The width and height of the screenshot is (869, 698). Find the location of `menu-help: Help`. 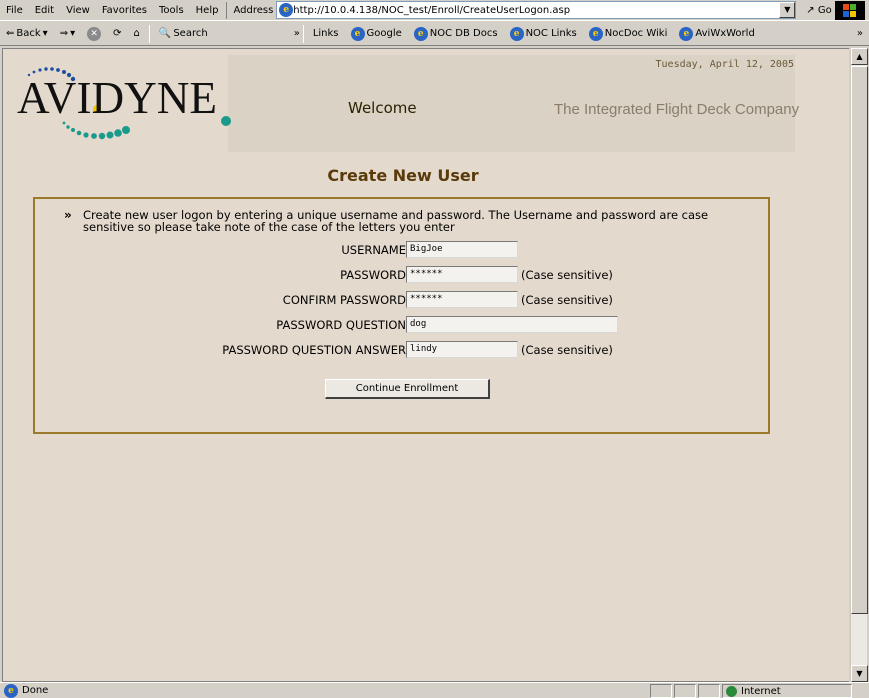

menu-help: Help is located at coordinates (207, 10).